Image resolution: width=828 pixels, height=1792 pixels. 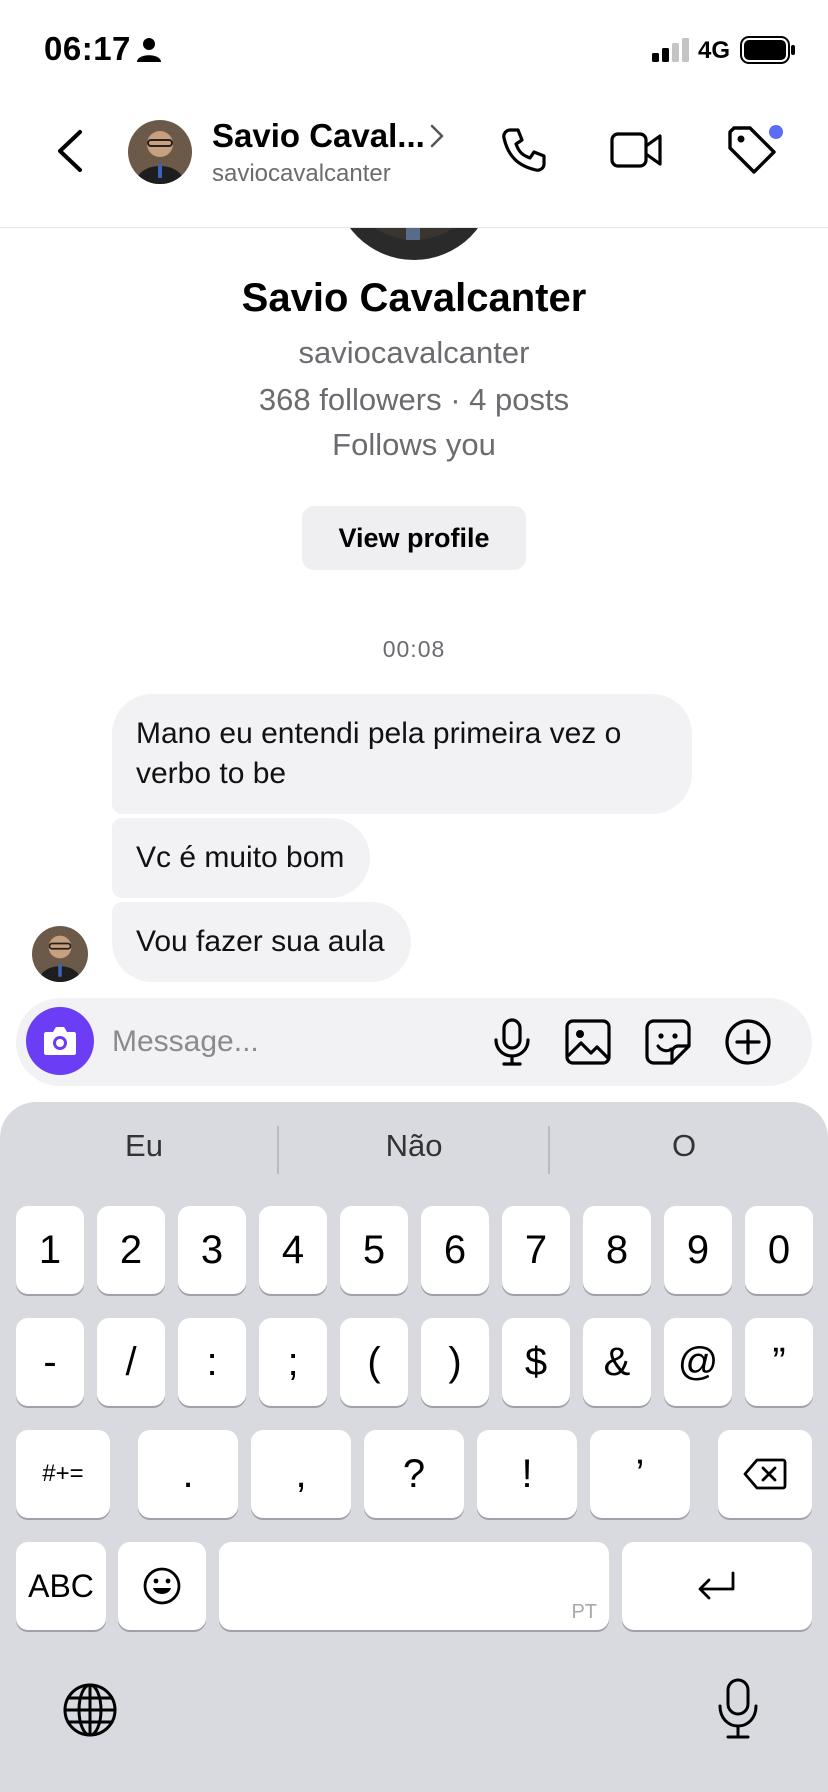 I want to click on key-period: ., so click(x=188, y=1474).